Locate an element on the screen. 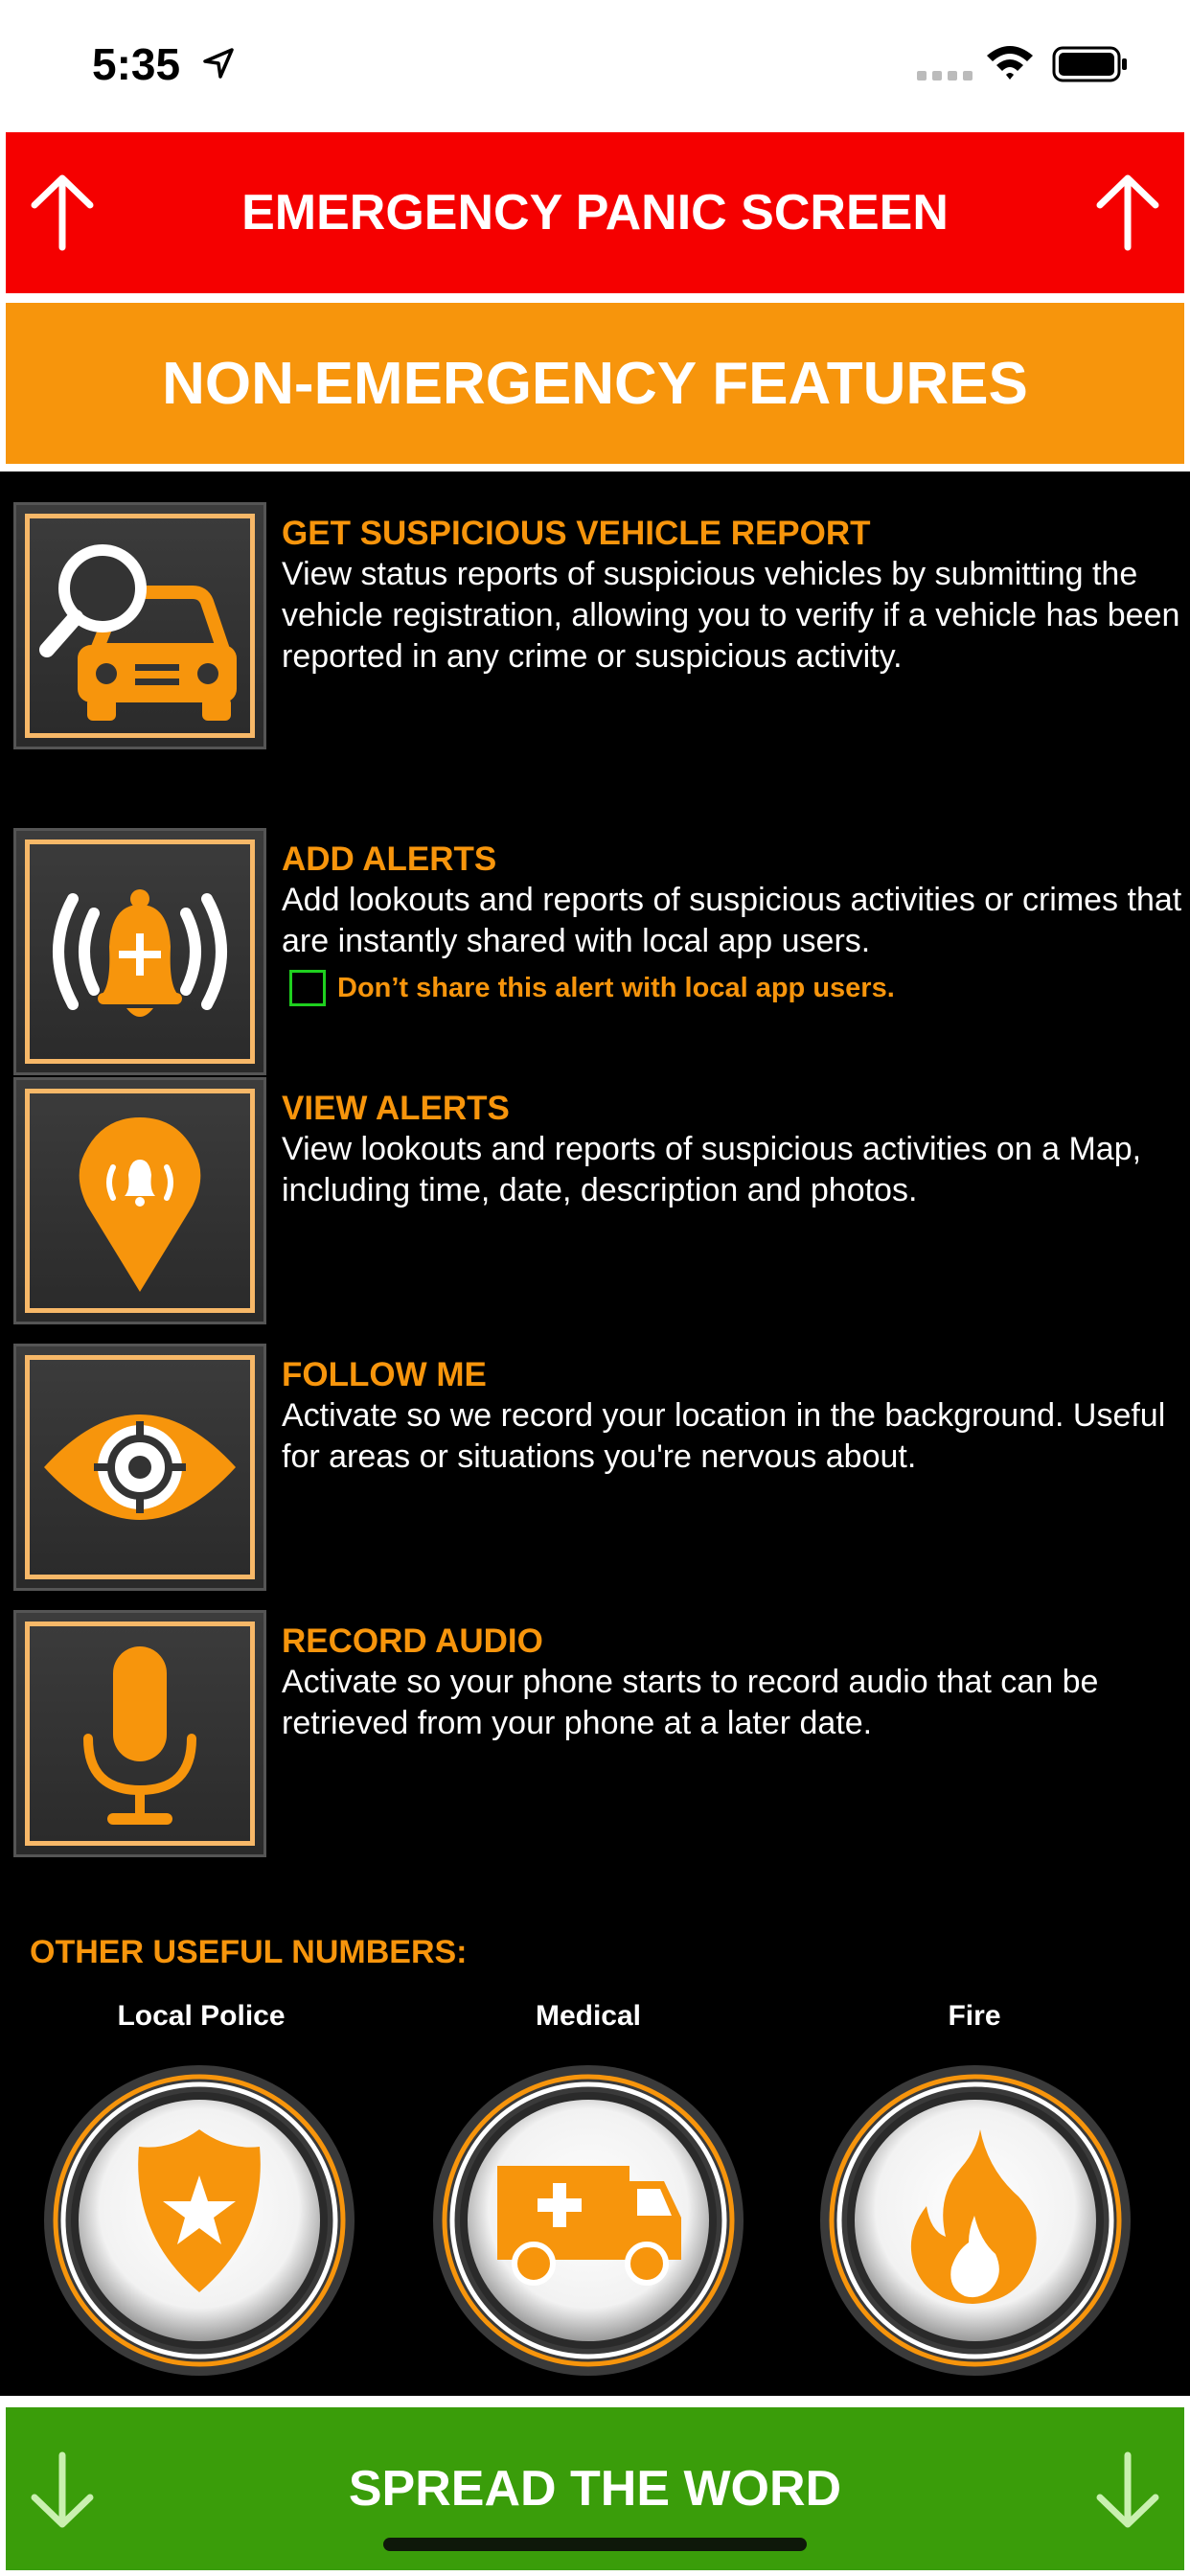 This screenshot has height=2576, width=1190. call-fire-button is located at coordinates (975, 2220).